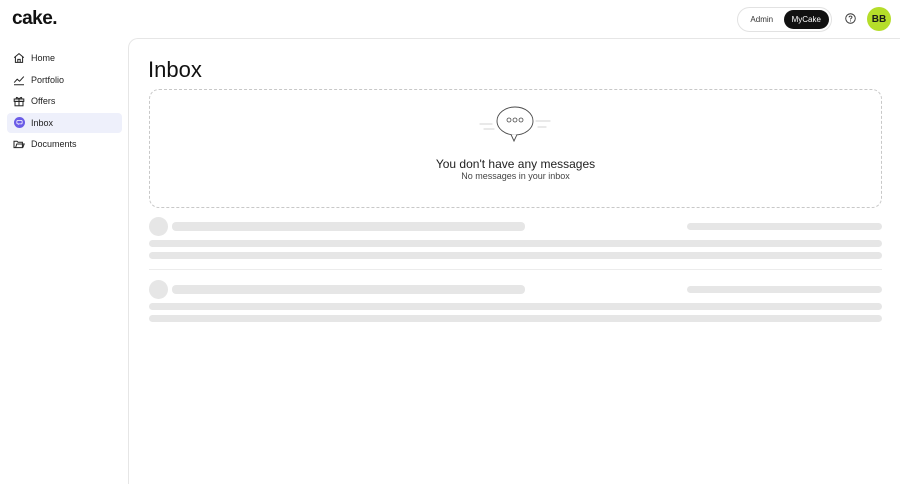 The image size is (900, 484). Describe the element at coordinates (19, 58) in the screenshot. I see `home-icon` at that location.